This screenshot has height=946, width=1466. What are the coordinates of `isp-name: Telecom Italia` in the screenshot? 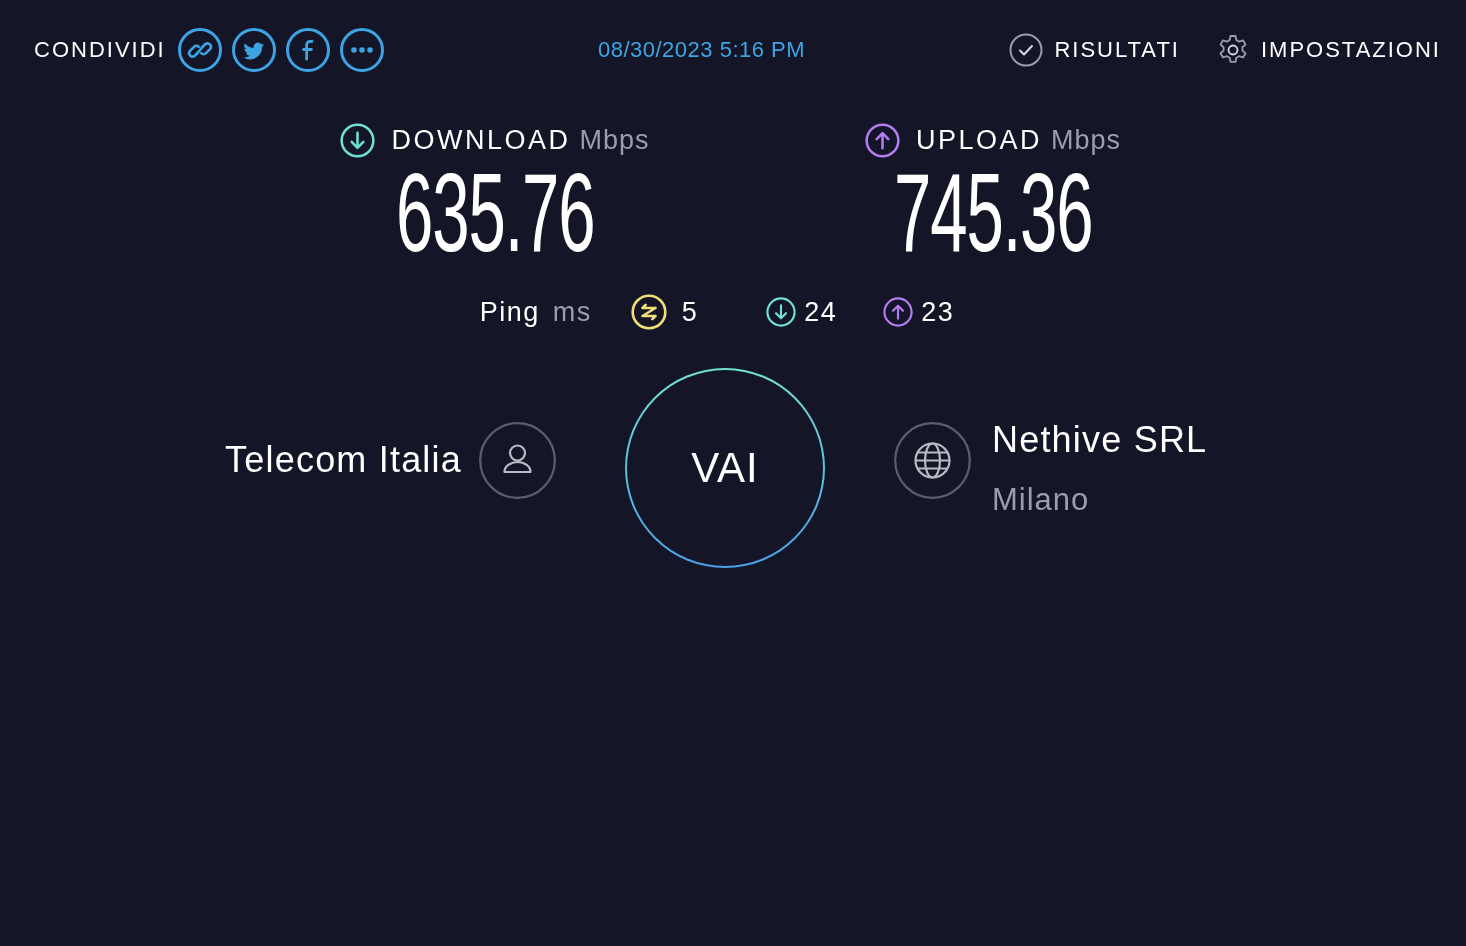 It's located at (343, 460).